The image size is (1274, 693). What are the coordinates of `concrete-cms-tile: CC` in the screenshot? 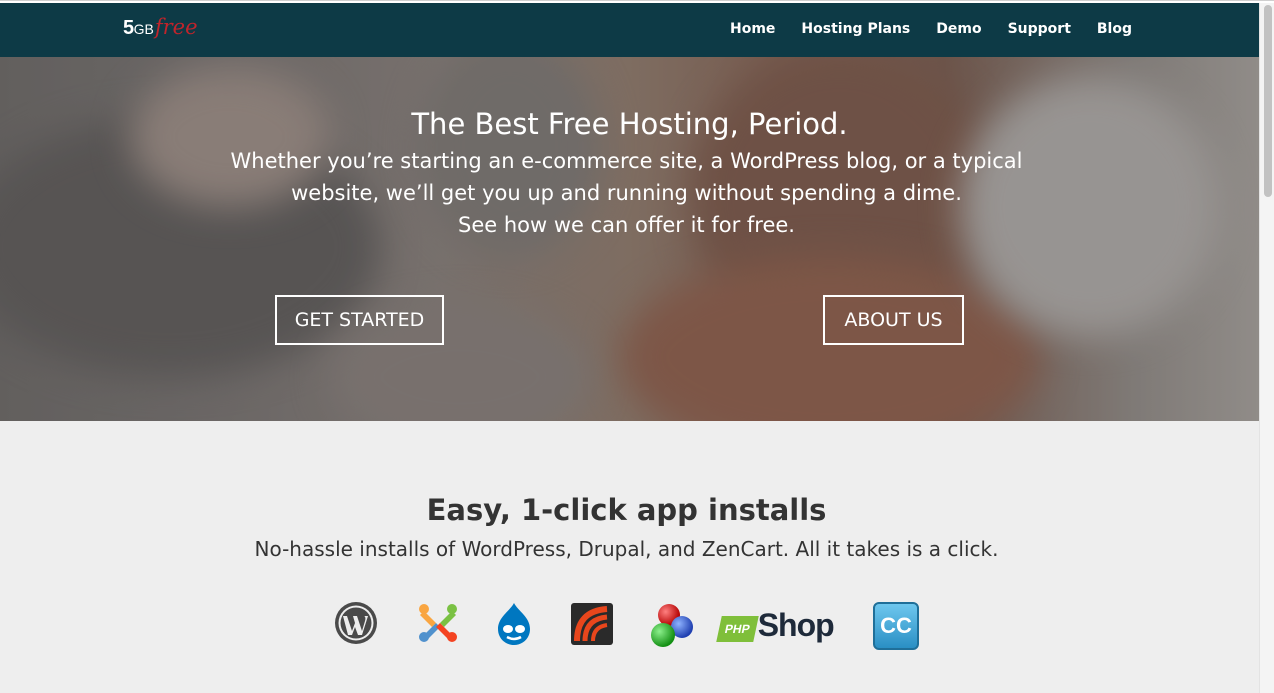 It's located at (896, 626).